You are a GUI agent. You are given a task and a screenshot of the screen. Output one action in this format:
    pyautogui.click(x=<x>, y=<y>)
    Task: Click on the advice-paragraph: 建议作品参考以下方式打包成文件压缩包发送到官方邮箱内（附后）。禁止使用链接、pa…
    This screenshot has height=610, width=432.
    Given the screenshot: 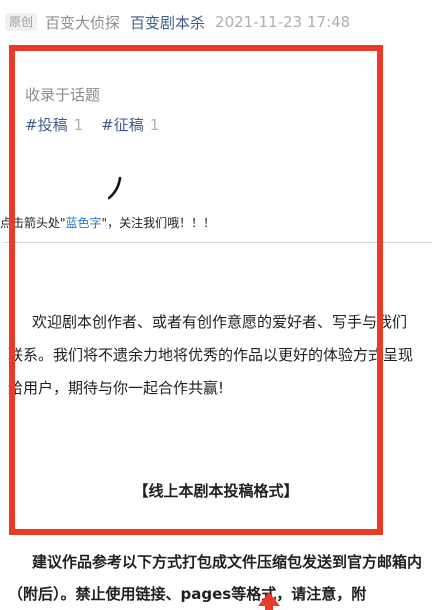 What is the action you would take?
    pyautogui.click(x=215, y=578)
    